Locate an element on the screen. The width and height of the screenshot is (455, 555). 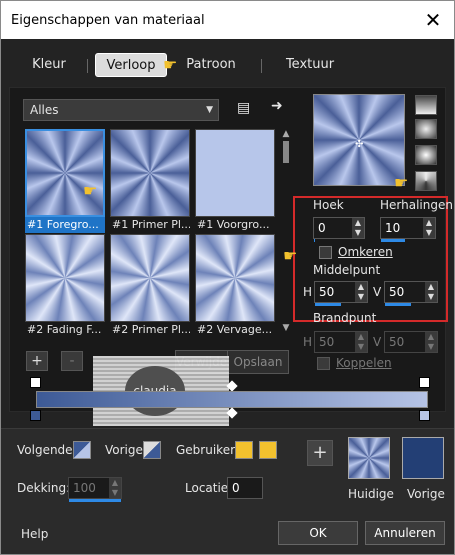
vorige-swatch is located at coordinates (152, 450).